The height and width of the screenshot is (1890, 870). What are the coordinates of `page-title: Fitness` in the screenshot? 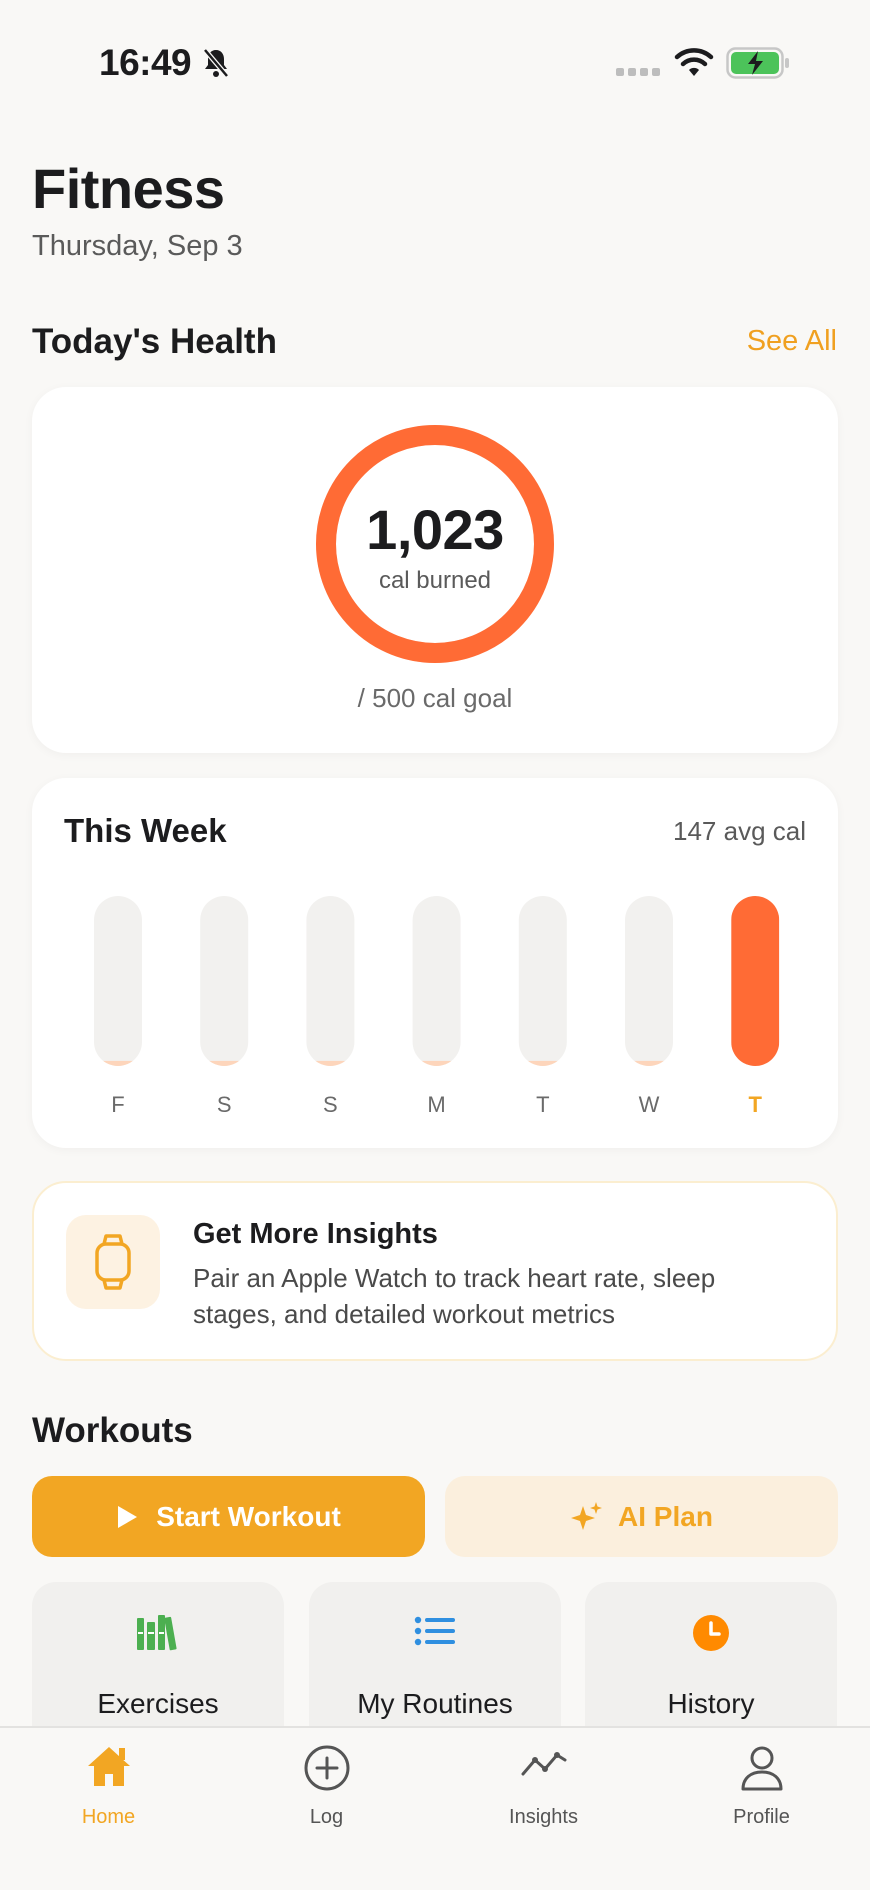 It's located at (128, 188).